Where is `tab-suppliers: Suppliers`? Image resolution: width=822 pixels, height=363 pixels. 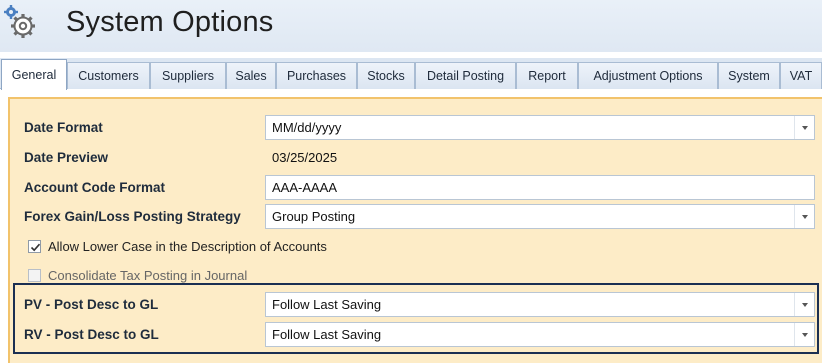
tab-suppliers: Suppliers is located at coordinates (188, 75).